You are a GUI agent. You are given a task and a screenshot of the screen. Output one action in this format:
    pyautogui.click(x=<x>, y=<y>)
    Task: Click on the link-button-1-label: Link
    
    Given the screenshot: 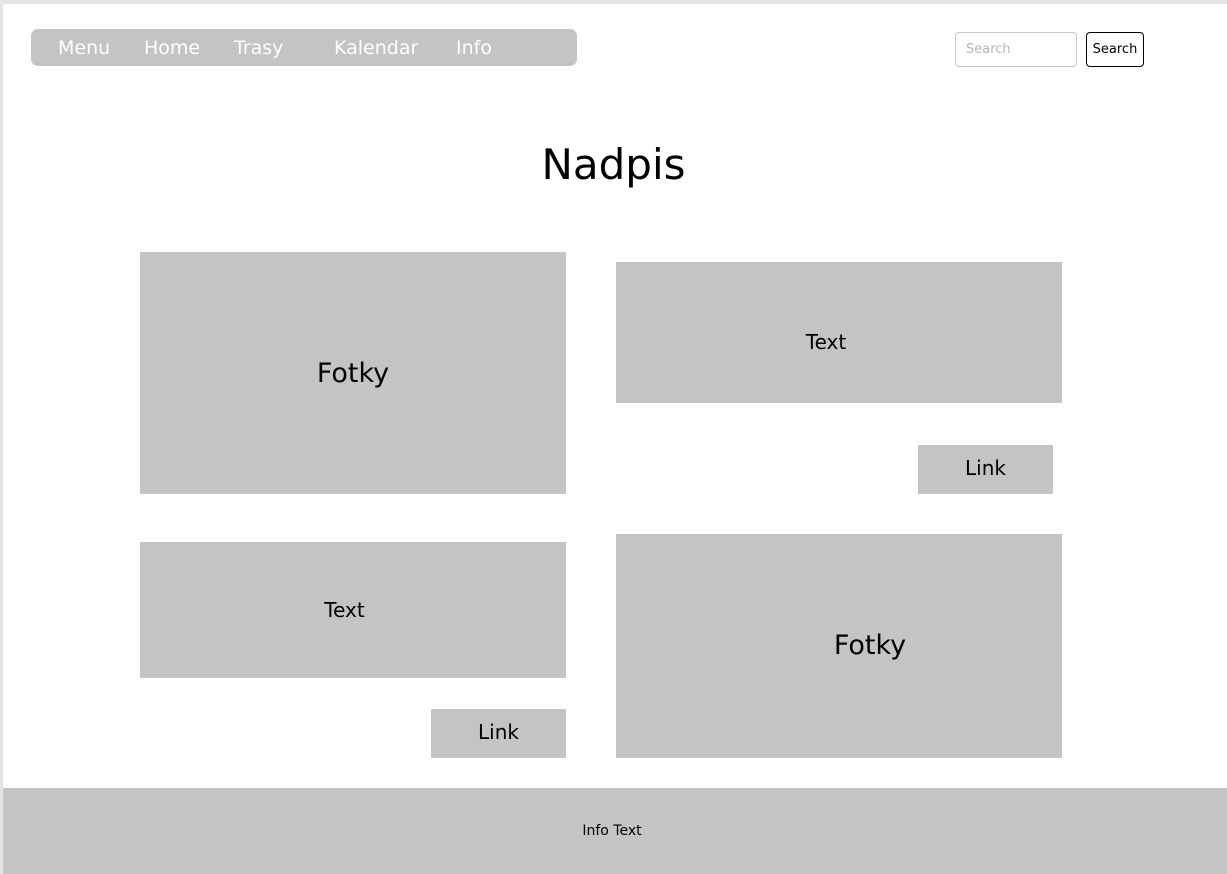 What is the action you would take?
    pyautogui.click(x=985, y=467)
    